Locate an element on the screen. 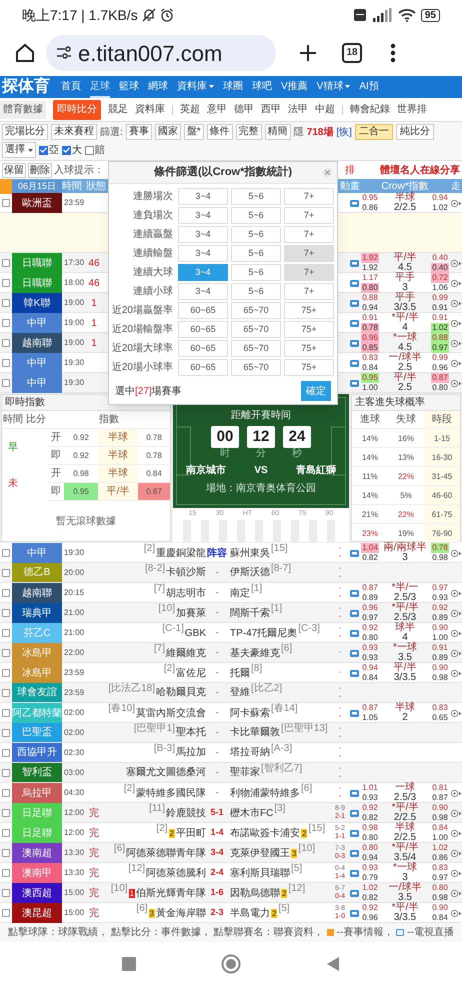 The image size is (462, 1000). league-label: 烏拉甲 is located at coordinates (37, 793).